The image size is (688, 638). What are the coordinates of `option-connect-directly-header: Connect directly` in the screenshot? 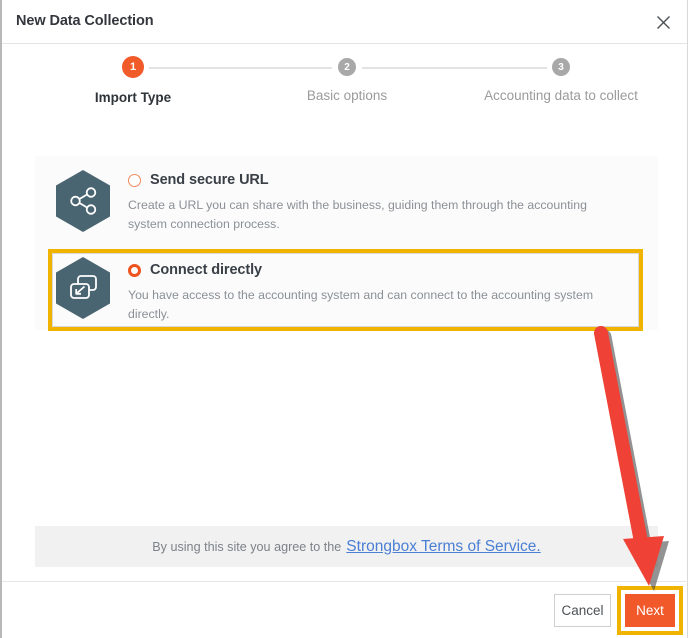 It's located at (385, 270).